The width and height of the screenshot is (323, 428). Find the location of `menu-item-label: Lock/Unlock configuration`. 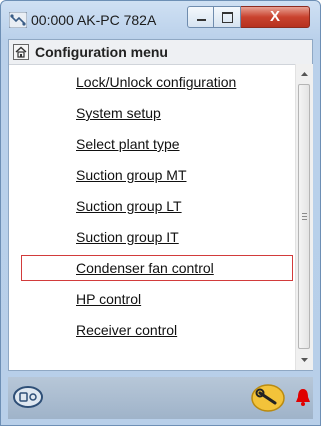

menu-item-label: Lock/Unlock configuration is located at coordinates (156, 82).